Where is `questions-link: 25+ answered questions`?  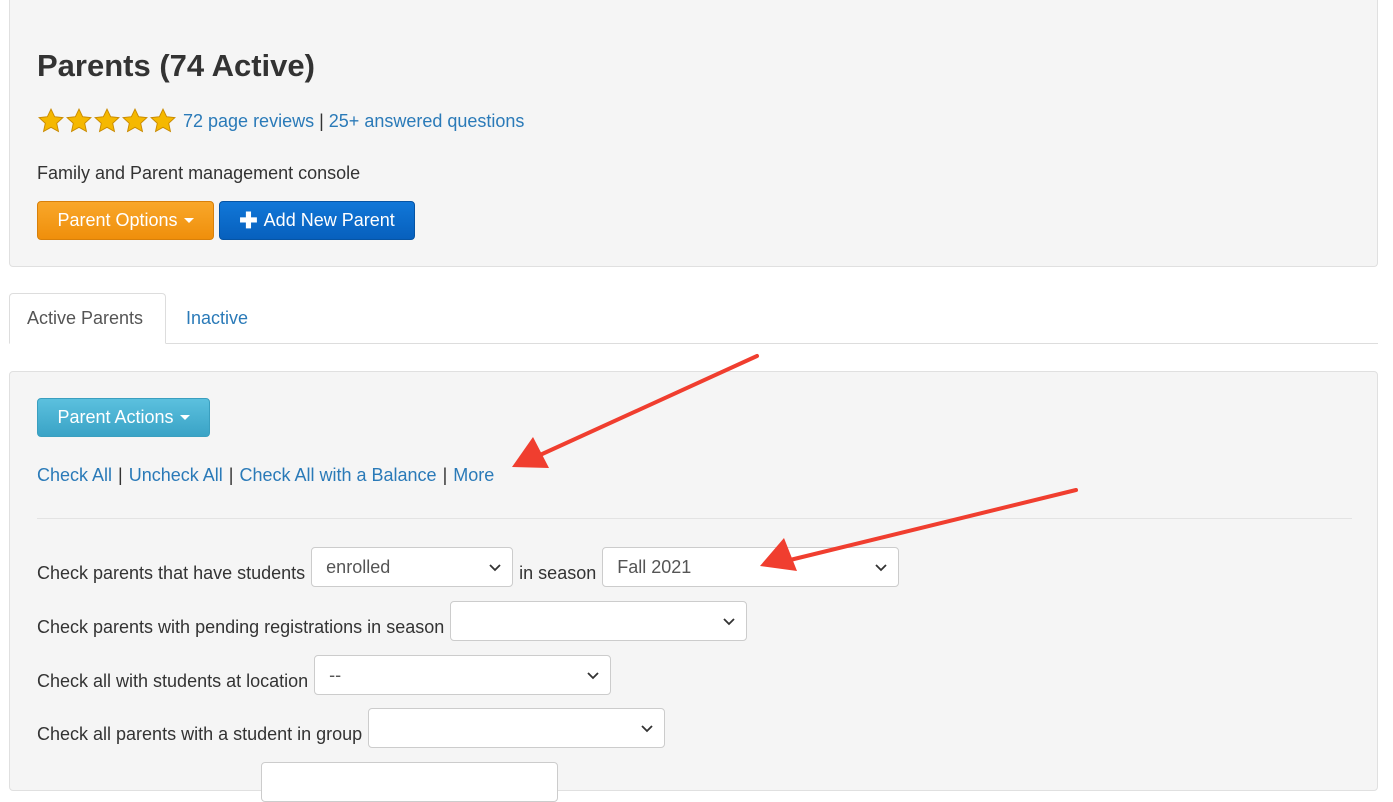
questions-link: 25+ answered questions is located at coordinates (427, 121).